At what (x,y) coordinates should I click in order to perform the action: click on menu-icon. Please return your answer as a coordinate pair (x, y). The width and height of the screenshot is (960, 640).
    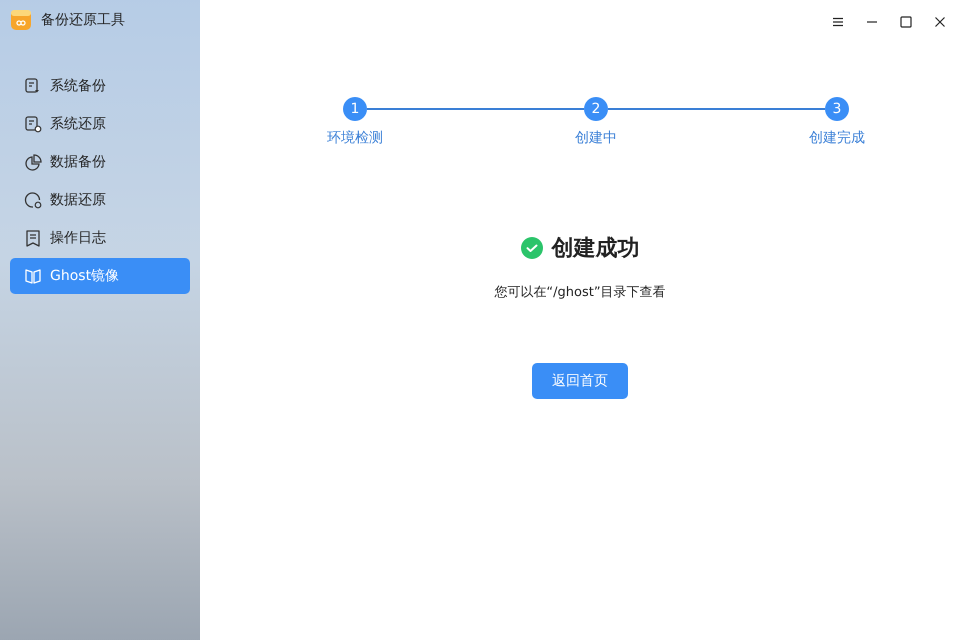
    Looking at the image, I should click on (838, 22).